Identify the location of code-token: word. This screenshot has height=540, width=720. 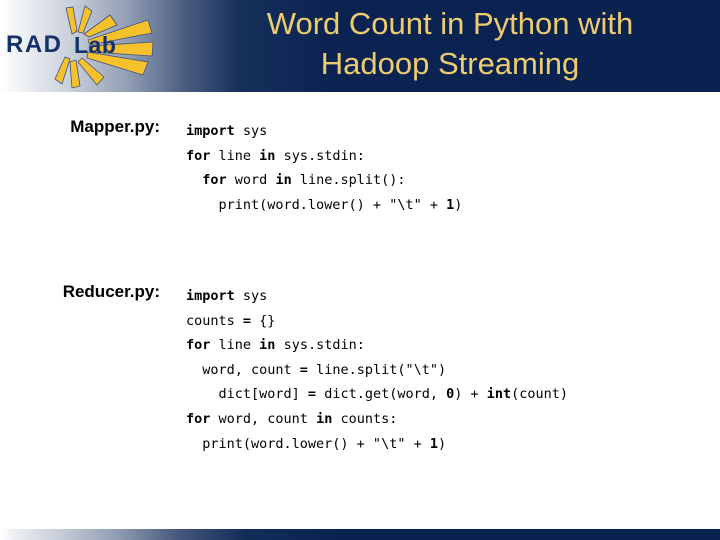
(251, 180).